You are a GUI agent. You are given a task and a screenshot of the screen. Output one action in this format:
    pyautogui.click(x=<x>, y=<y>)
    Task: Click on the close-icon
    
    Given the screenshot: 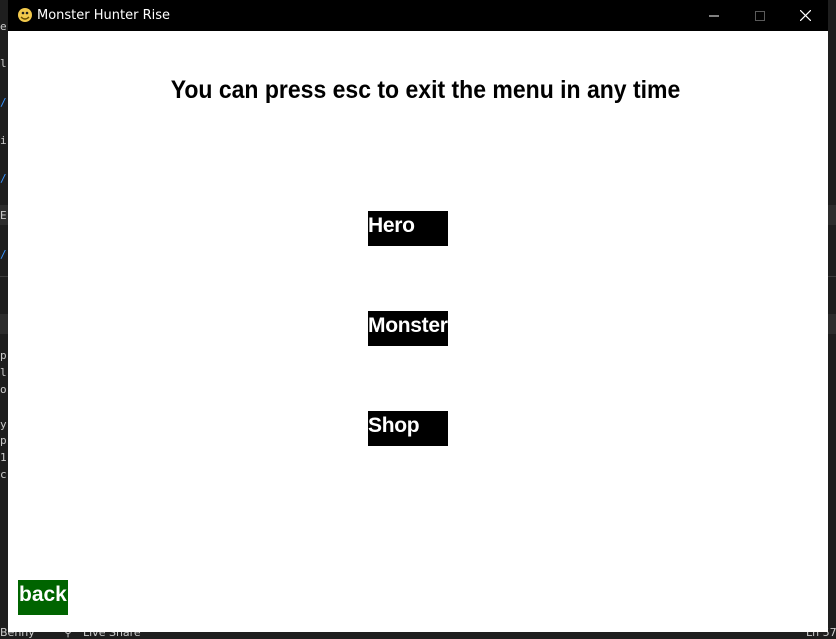 What is the action you would take?
    pyautogui.click(x=805, y=15)
    